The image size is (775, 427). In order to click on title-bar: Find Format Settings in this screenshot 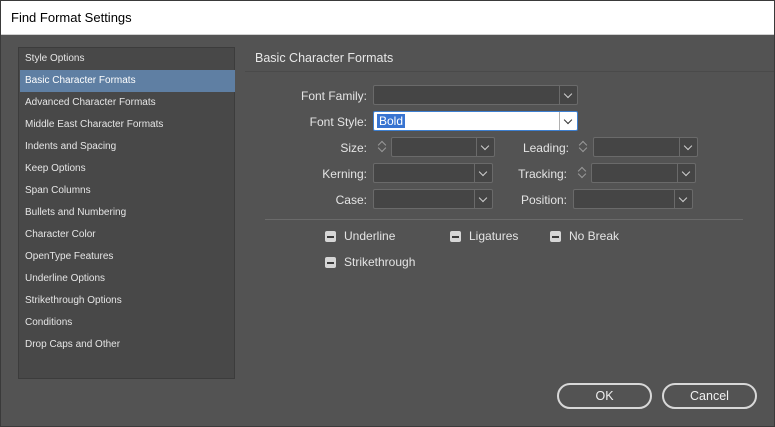, I will do `click(387, 18)`.